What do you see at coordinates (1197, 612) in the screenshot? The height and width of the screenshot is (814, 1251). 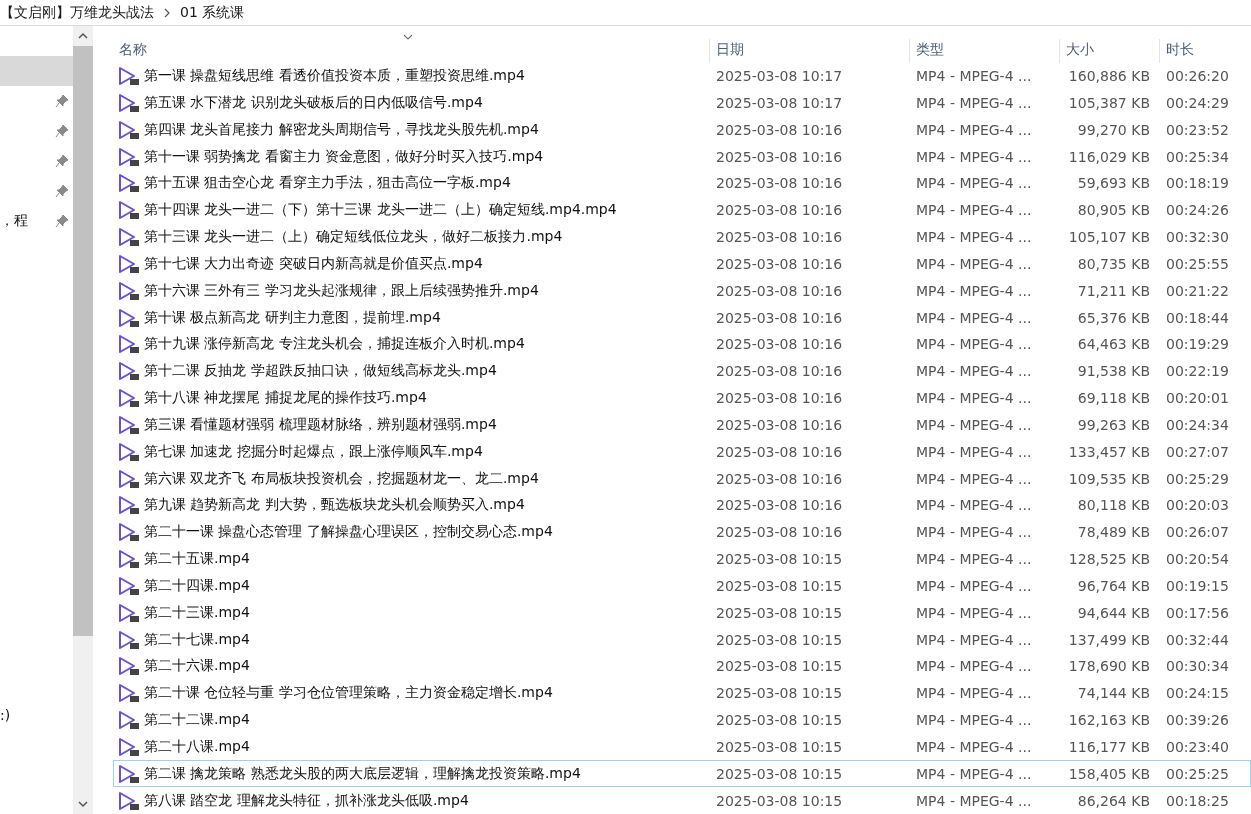 I see `file-duration: 00:17:56` at bounding box center [1197, 612].